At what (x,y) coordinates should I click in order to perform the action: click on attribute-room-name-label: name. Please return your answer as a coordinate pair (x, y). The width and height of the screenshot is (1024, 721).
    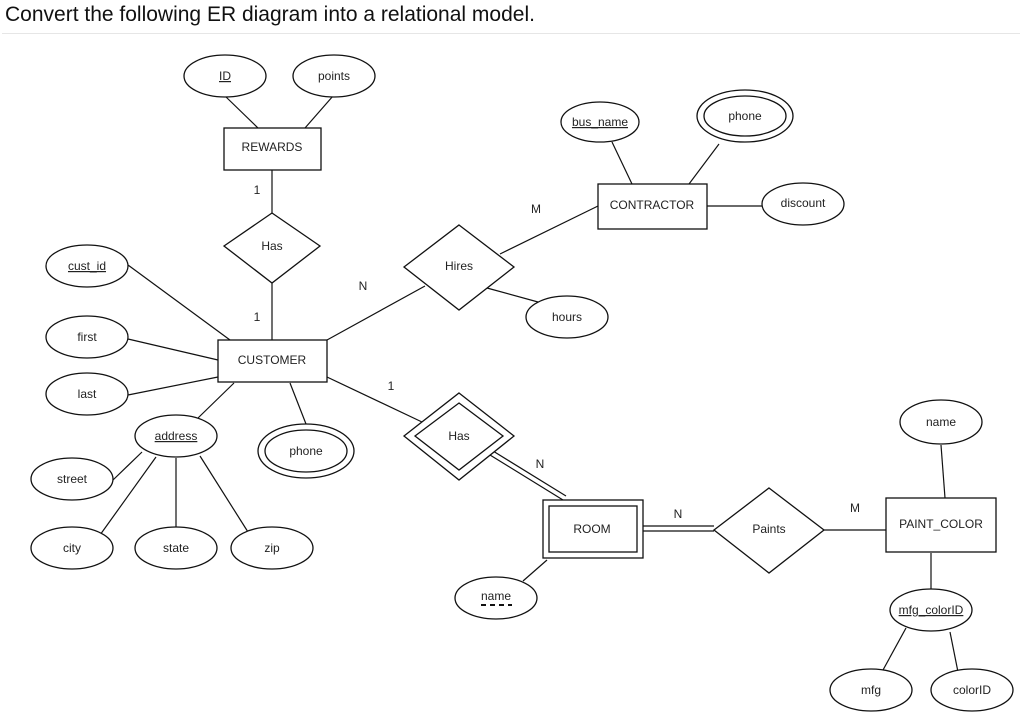
    Looking at the image, I should click on (496, 596).